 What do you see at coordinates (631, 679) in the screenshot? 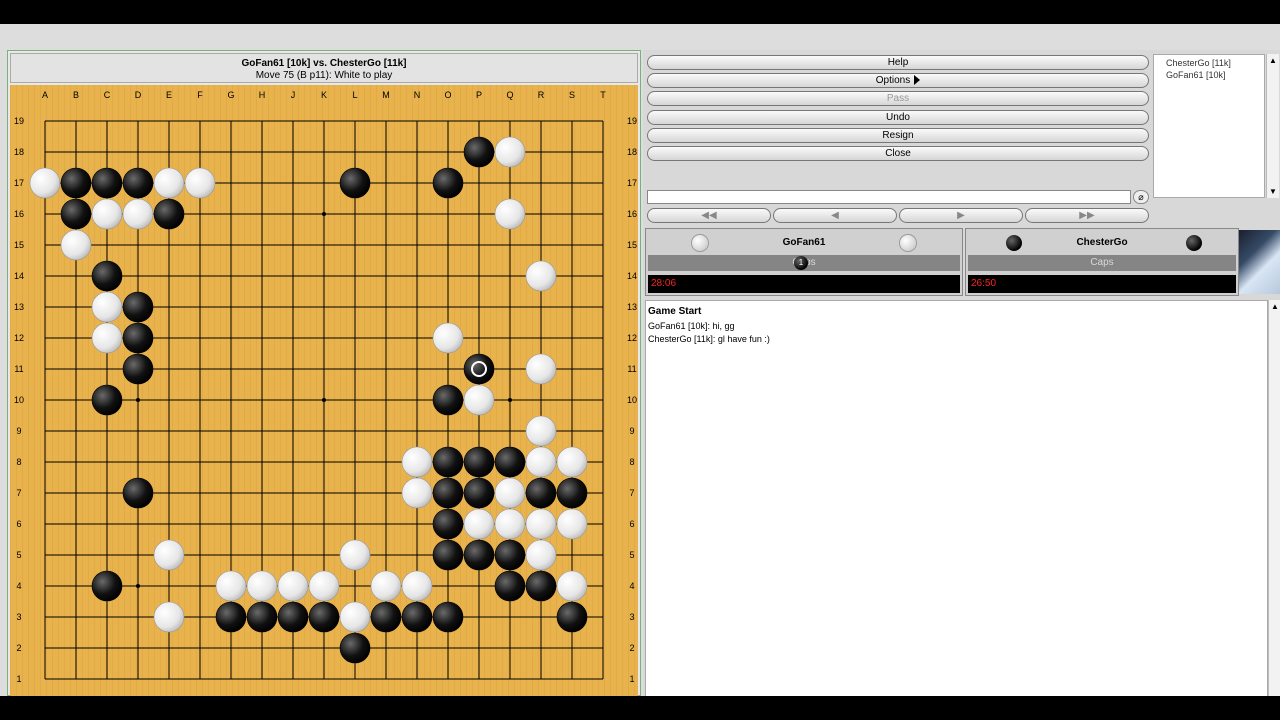
I see `row-label: 1` at bounding box center [631, 679].